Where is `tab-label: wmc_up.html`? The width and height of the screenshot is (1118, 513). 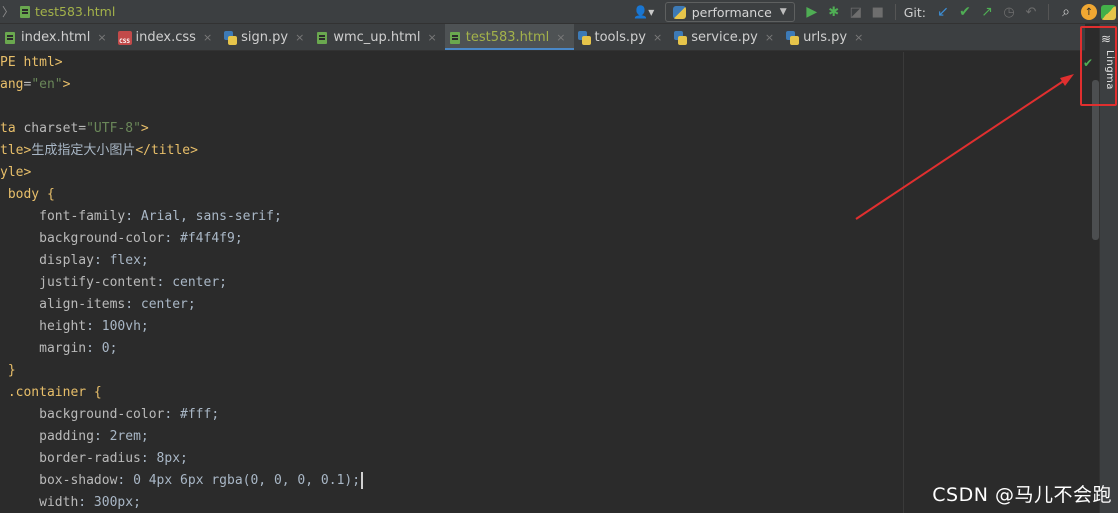
tab-label: wmc_up.html is located at coordinates (377, 37).